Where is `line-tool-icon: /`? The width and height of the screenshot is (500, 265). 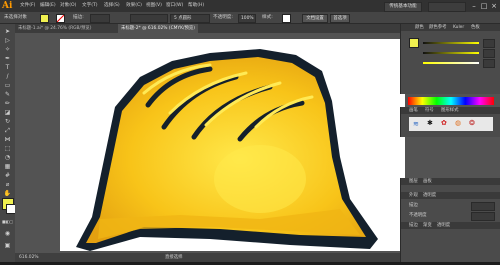 line-tool-icon: / is located at coordinates (7, 77).